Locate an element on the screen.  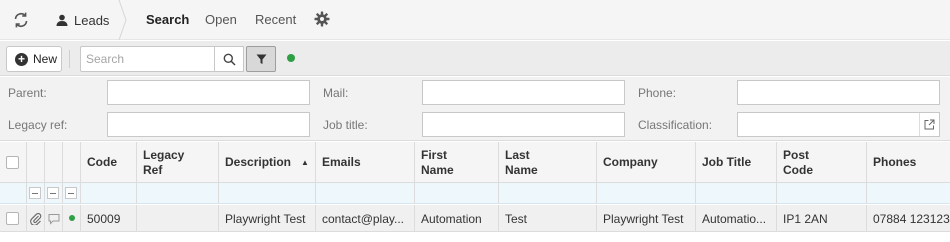
filter-cell-phones is located at coordinates (908, 193).